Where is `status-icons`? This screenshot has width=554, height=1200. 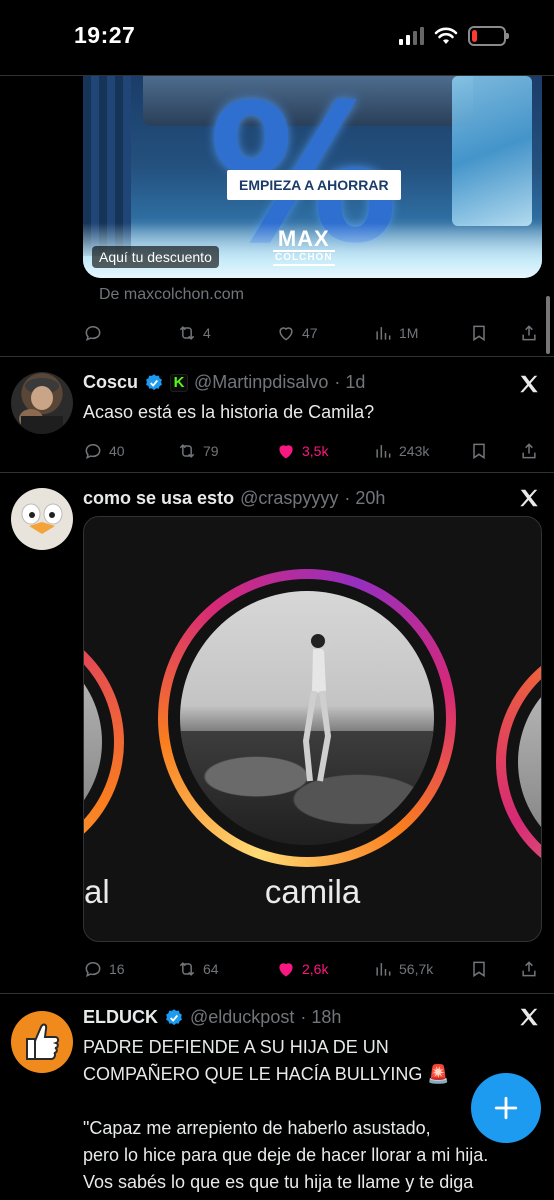 status-icons is located at coordinates (454, 36).